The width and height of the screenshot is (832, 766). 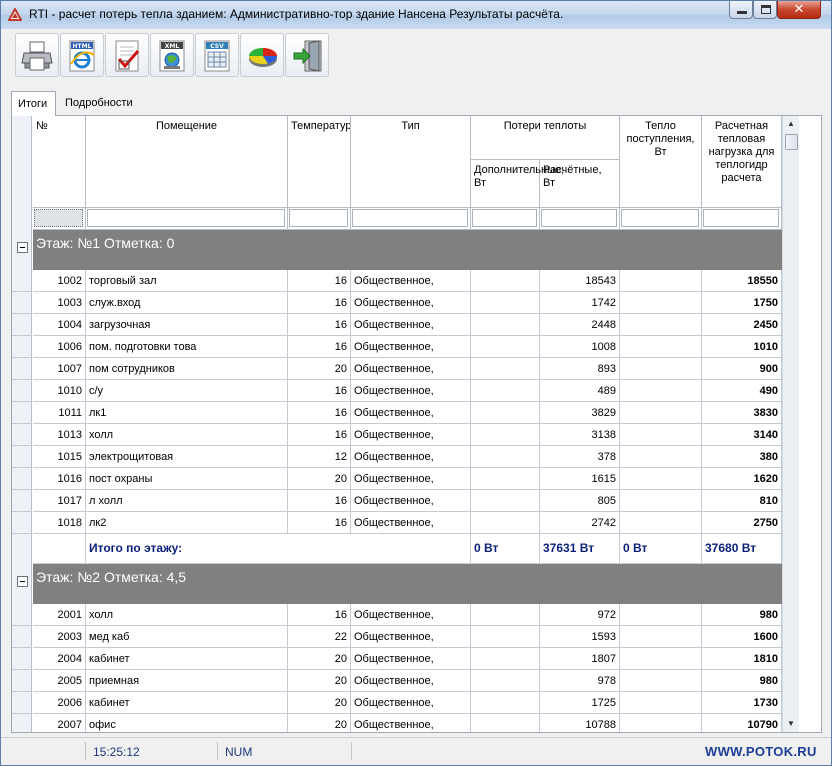 What do you see at coordinates (545, 138) in the screenshot?
I see `col-header-losses-group: Потери теплоты` at bounding box center [545, 138].